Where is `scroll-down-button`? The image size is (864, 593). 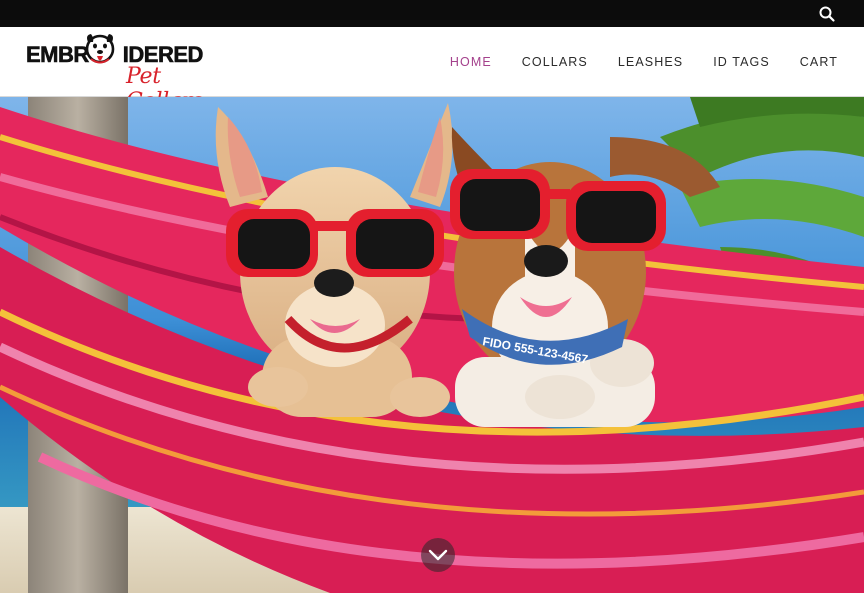
scroll-down-button is located at coordinates (438, 555).